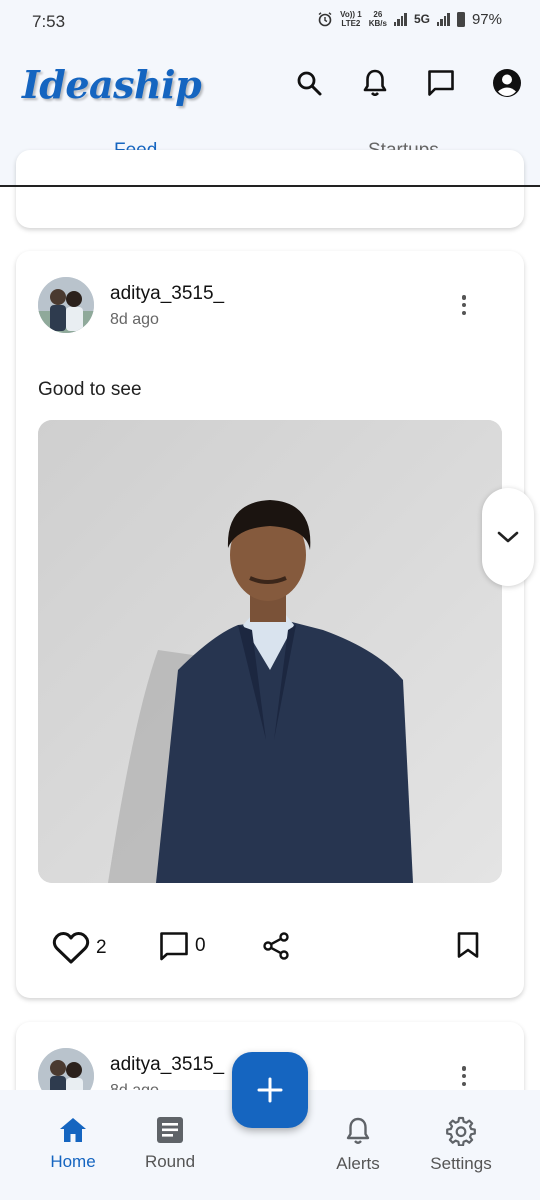 This screenshot has height=1200, width=540. I want to click on nav-round: Round, so click(170, 1144).